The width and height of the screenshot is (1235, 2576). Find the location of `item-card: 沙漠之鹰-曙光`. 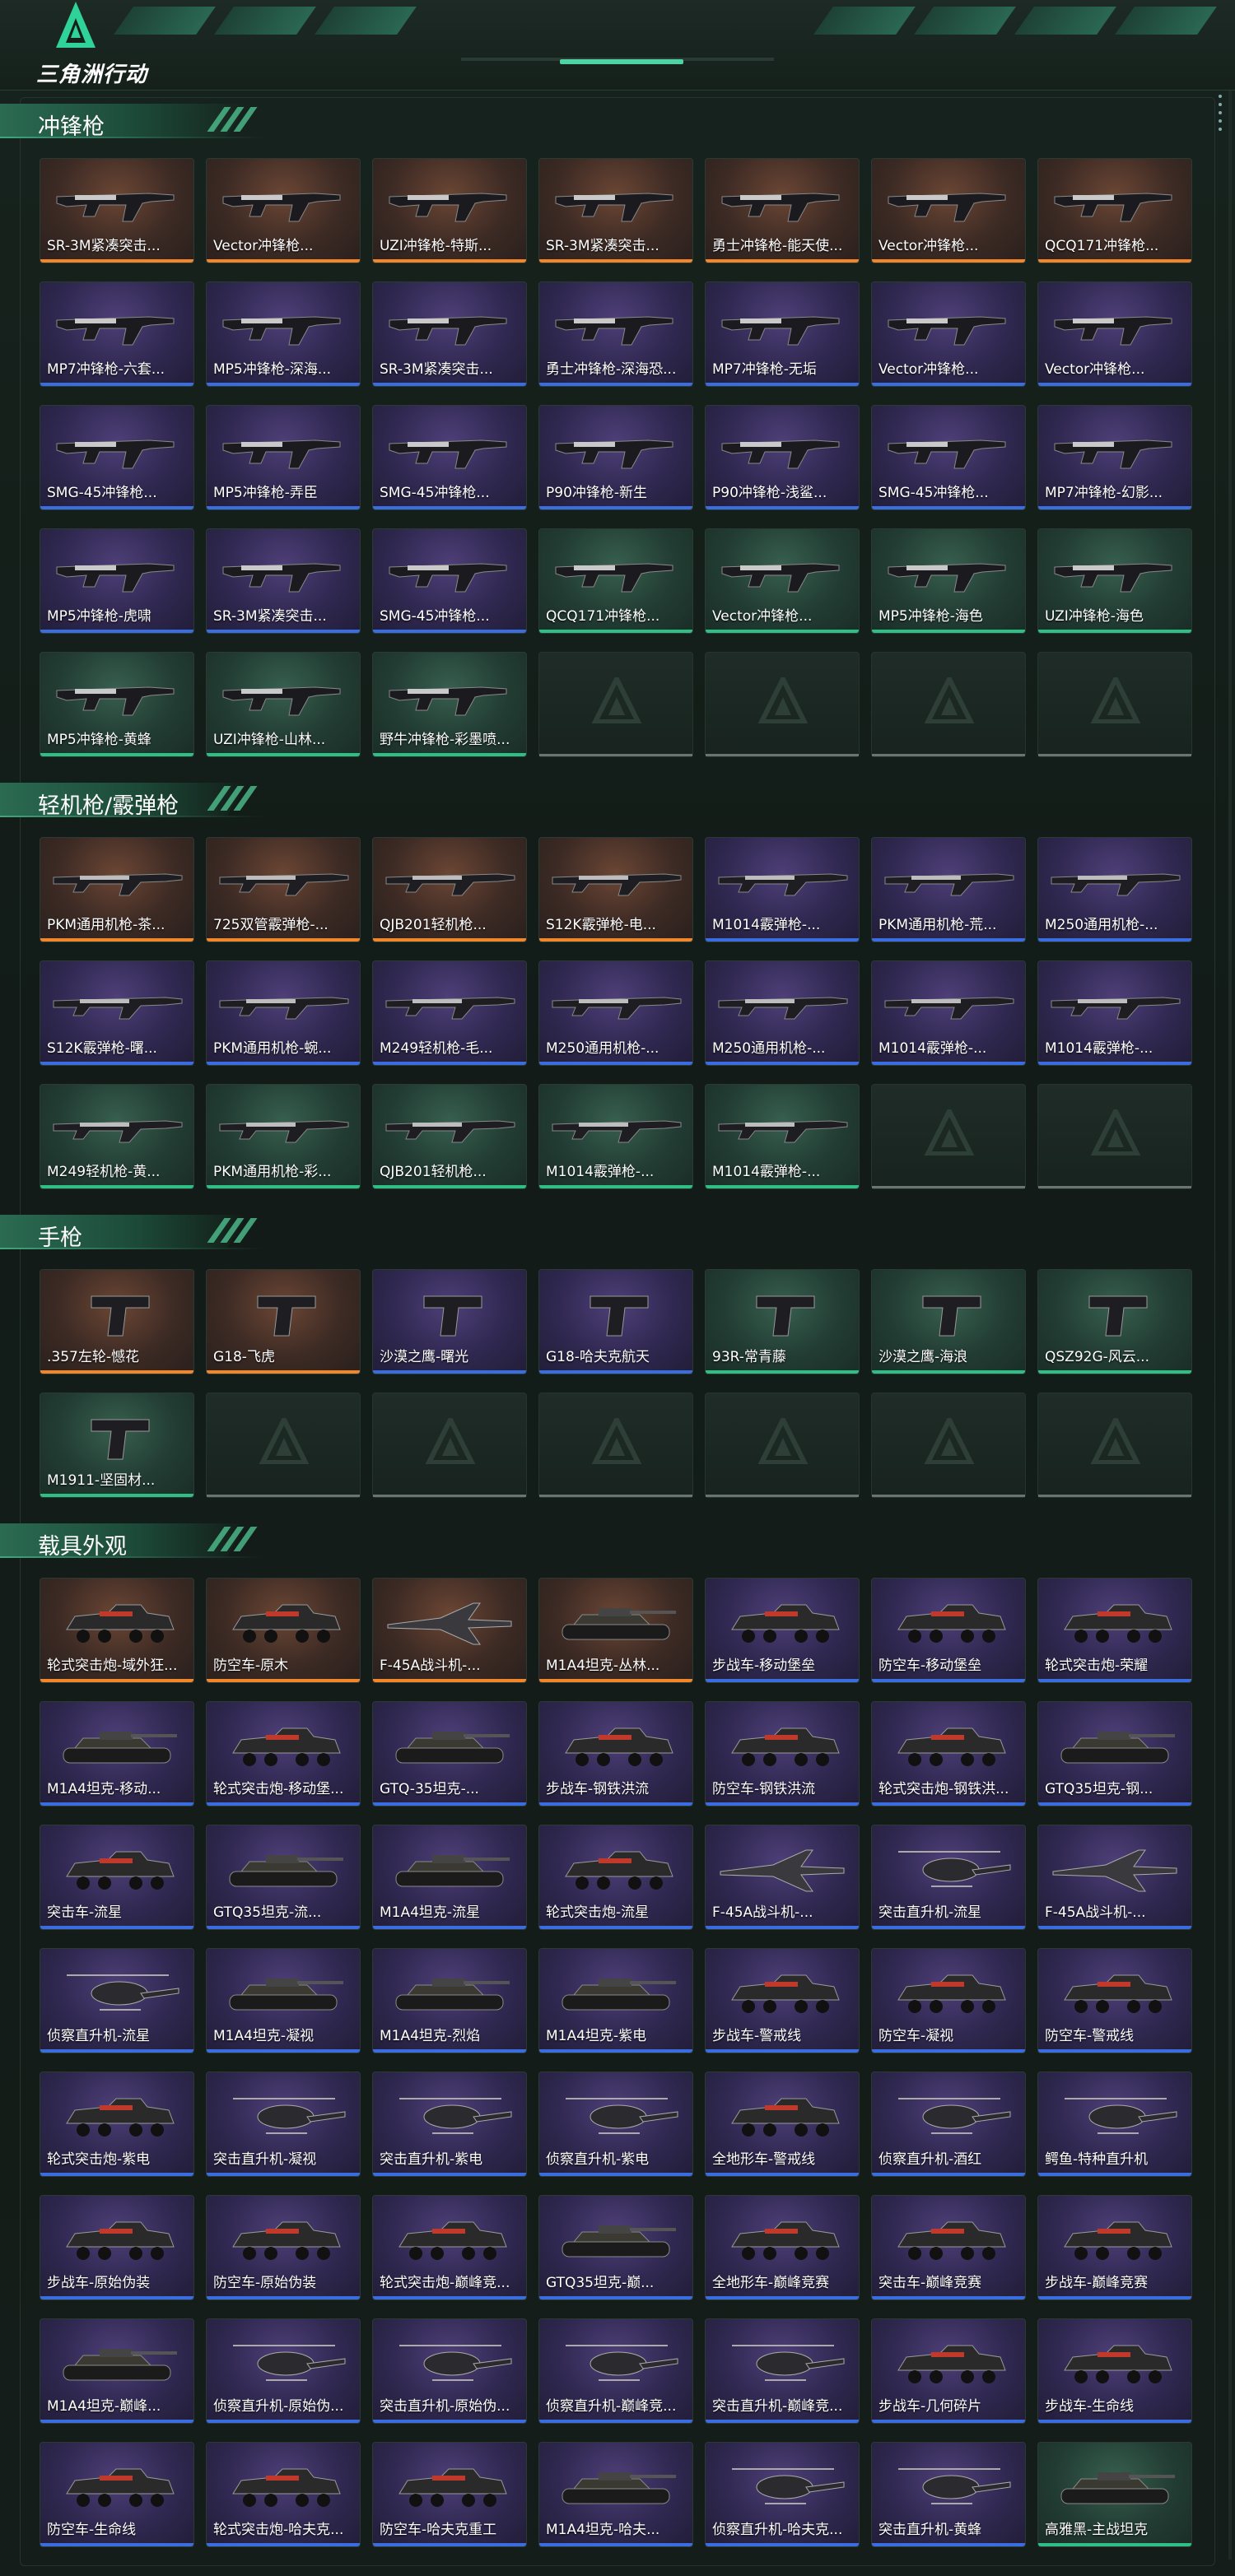

item-card: 沙漠之鹰-曙光 is located at coordinates (449, 1321).